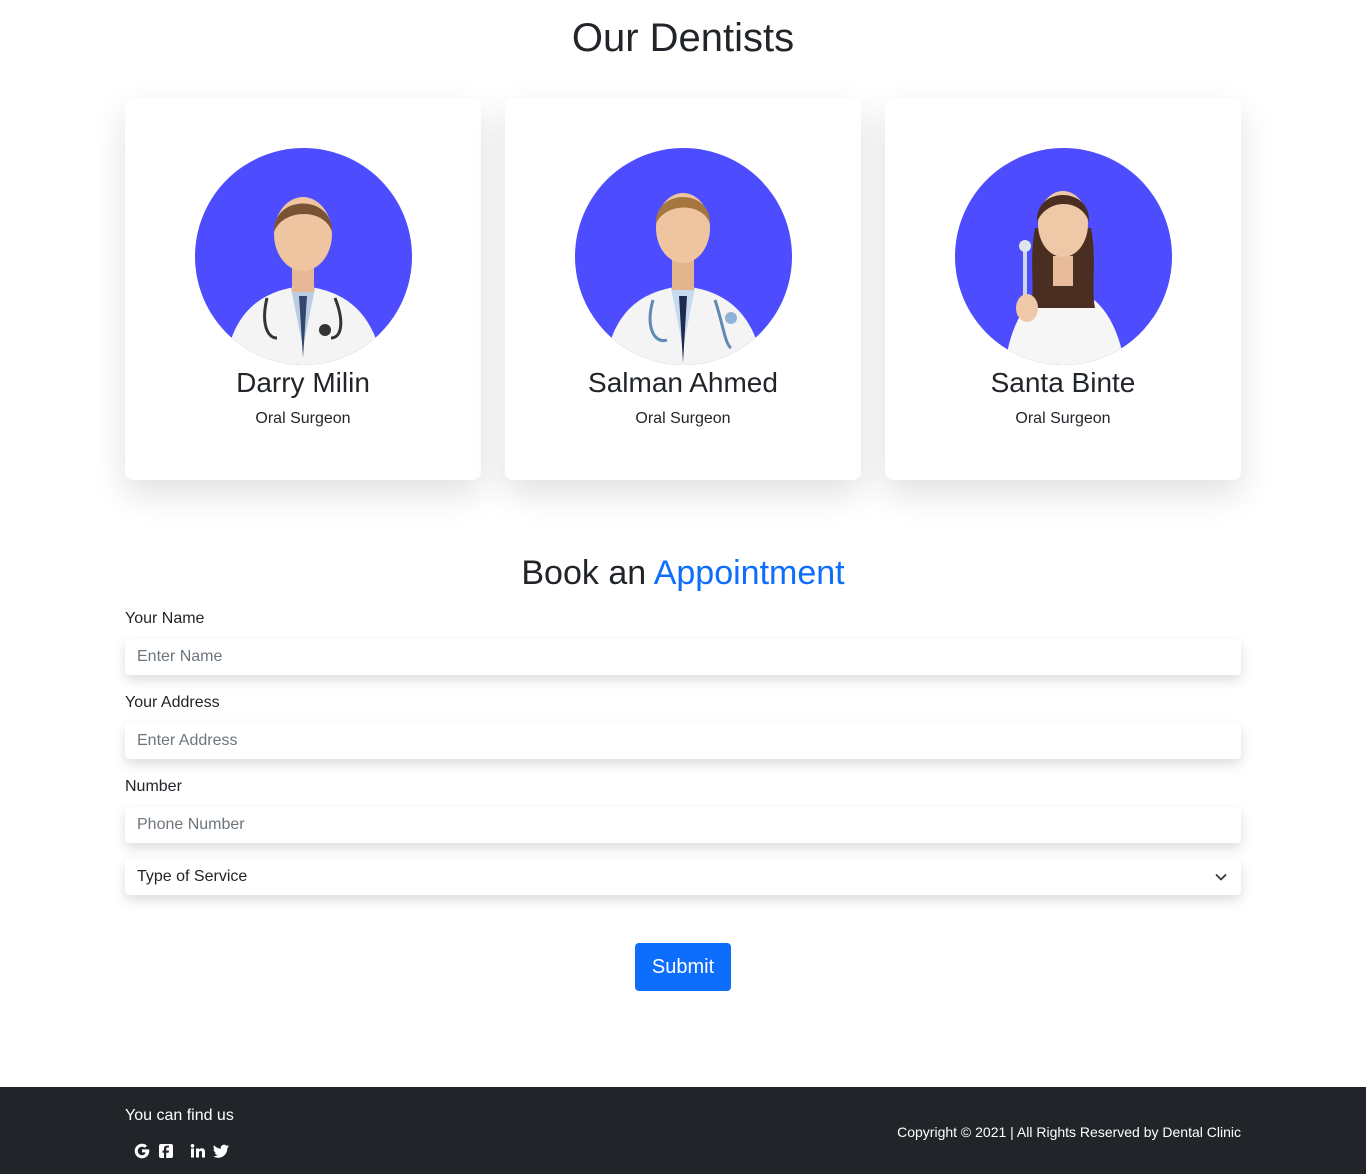 This screenshot has height=1174, width=1366. Describe the element at coordinates (1221, 877) in the screenshot. I see `chevron-down-icon` at that location.